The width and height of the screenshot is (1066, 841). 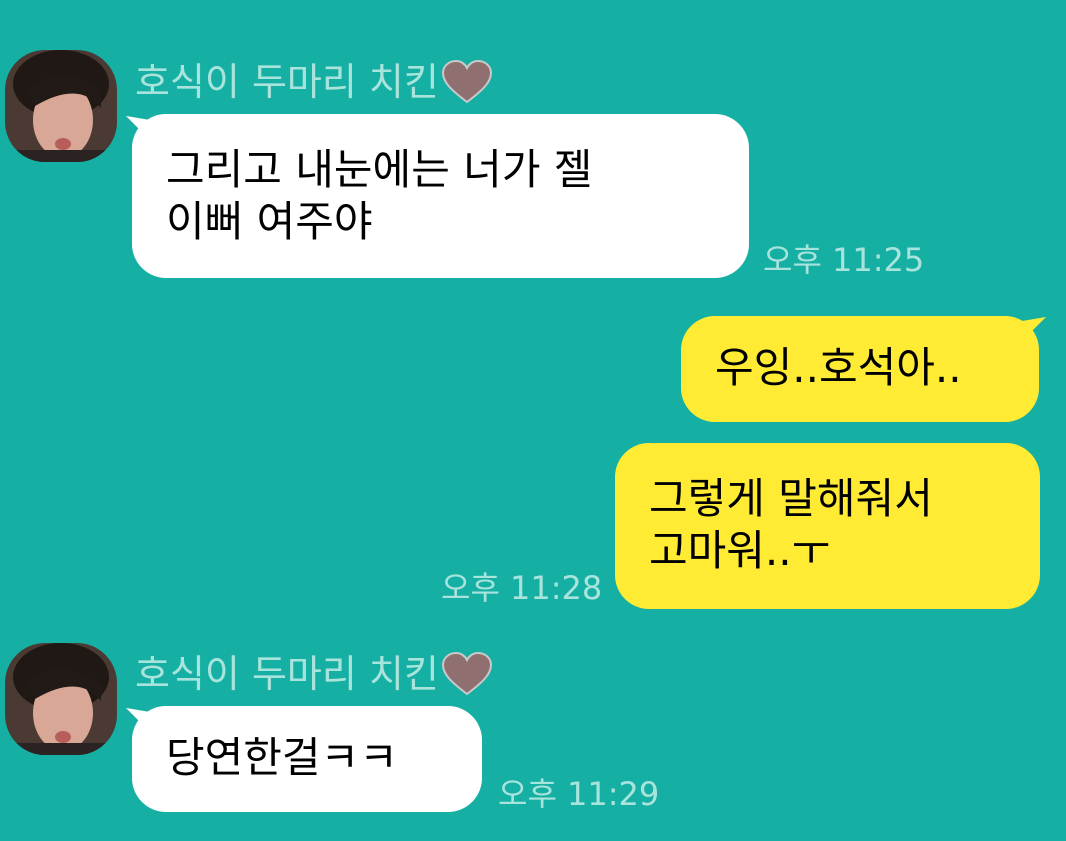 I want to click on message-bubble-outgoing: 그렇게 말해줘서 고마워..ㅜ, so click(x=827, y=526).